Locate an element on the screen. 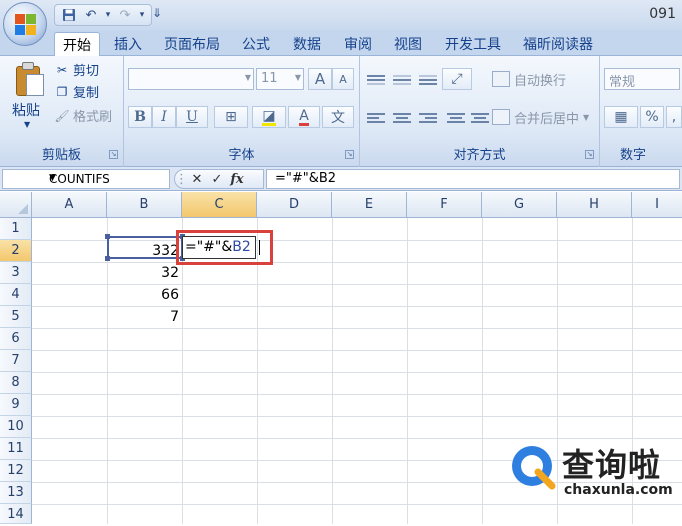 The image size is (682, 526). row-header-2: 2 is located at coordinates (16, 251).